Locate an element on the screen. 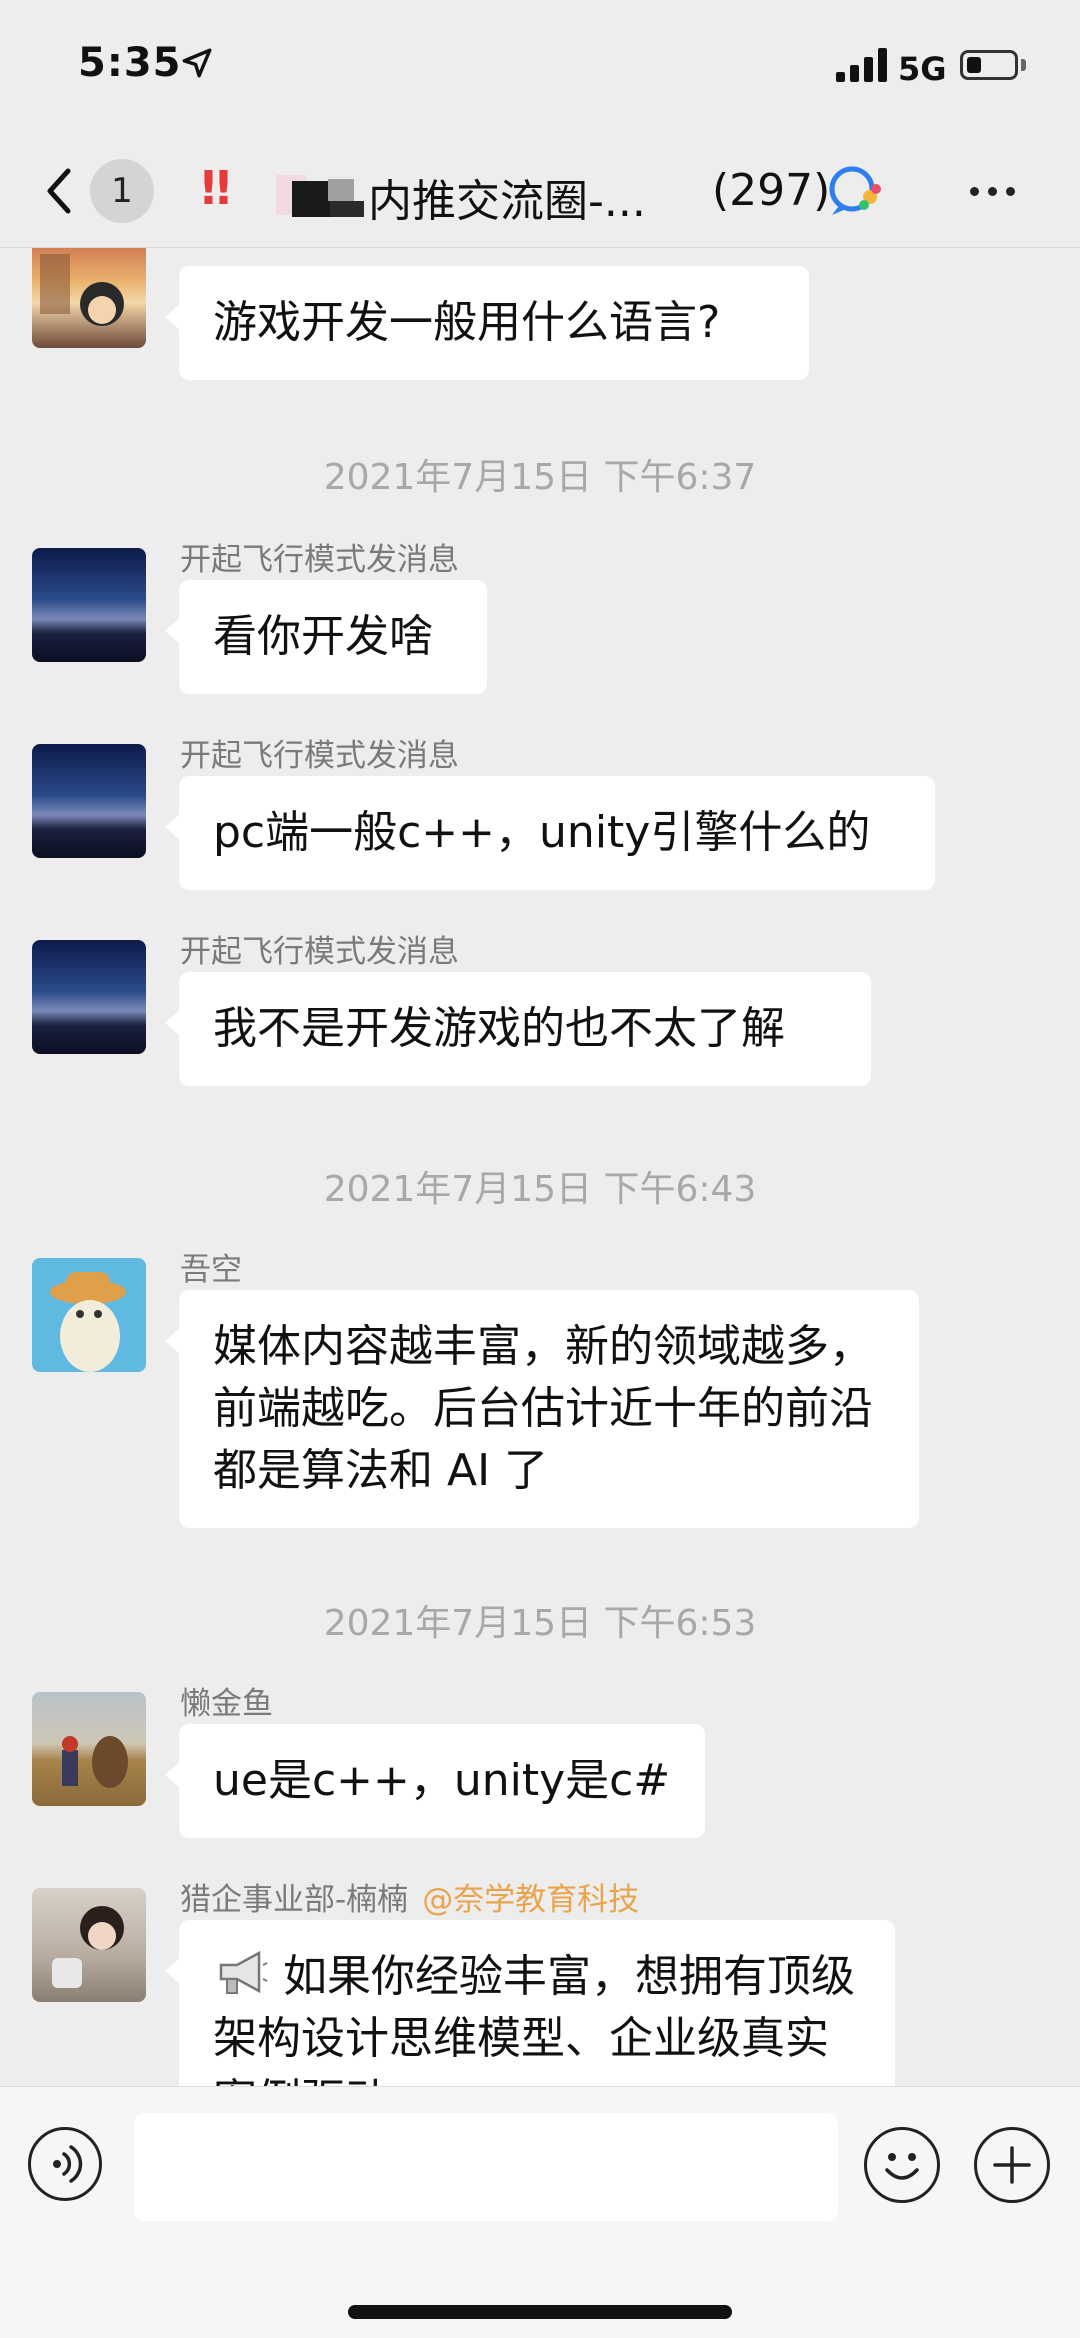 This screenshot has height=2338, width=1080. mention-link: @奈学教育科技 is located at coordinates (530, 1900).